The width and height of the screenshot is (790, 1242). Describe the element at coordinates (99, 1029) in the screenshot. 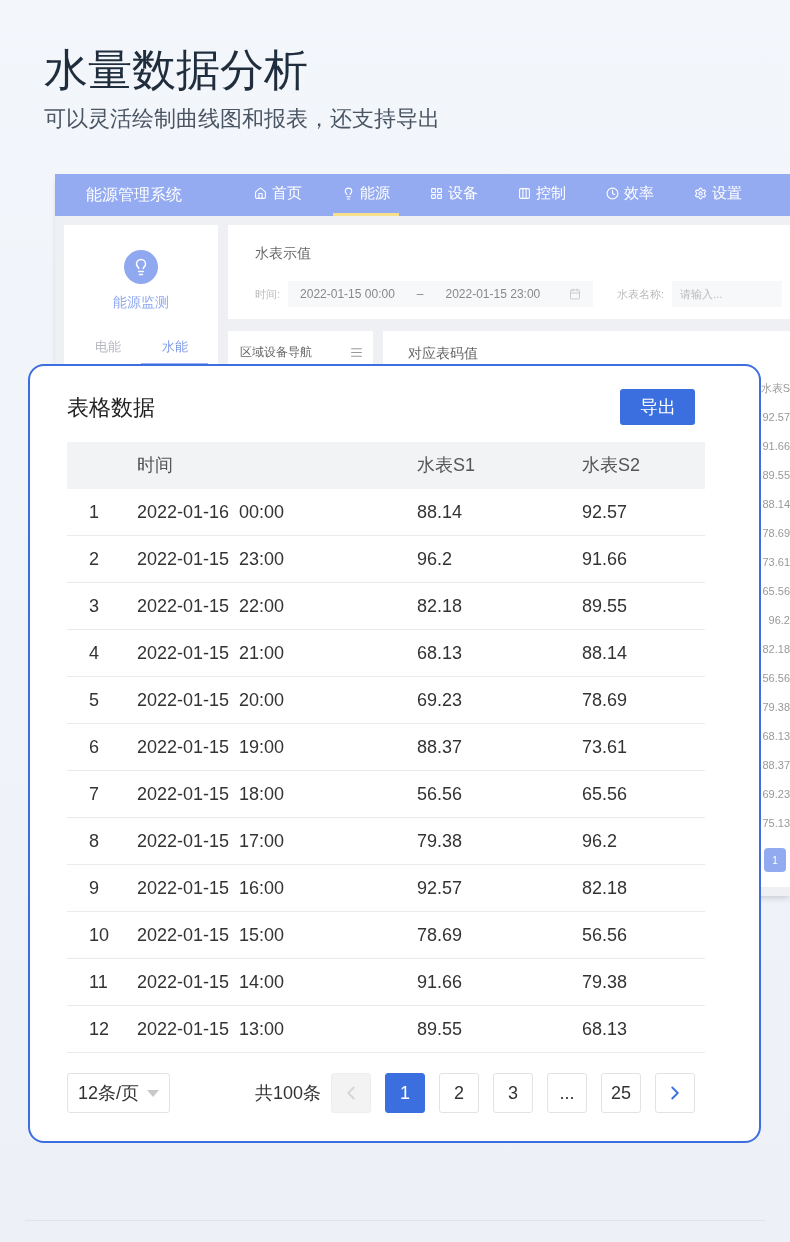

I see `row-index: 12` at that location.